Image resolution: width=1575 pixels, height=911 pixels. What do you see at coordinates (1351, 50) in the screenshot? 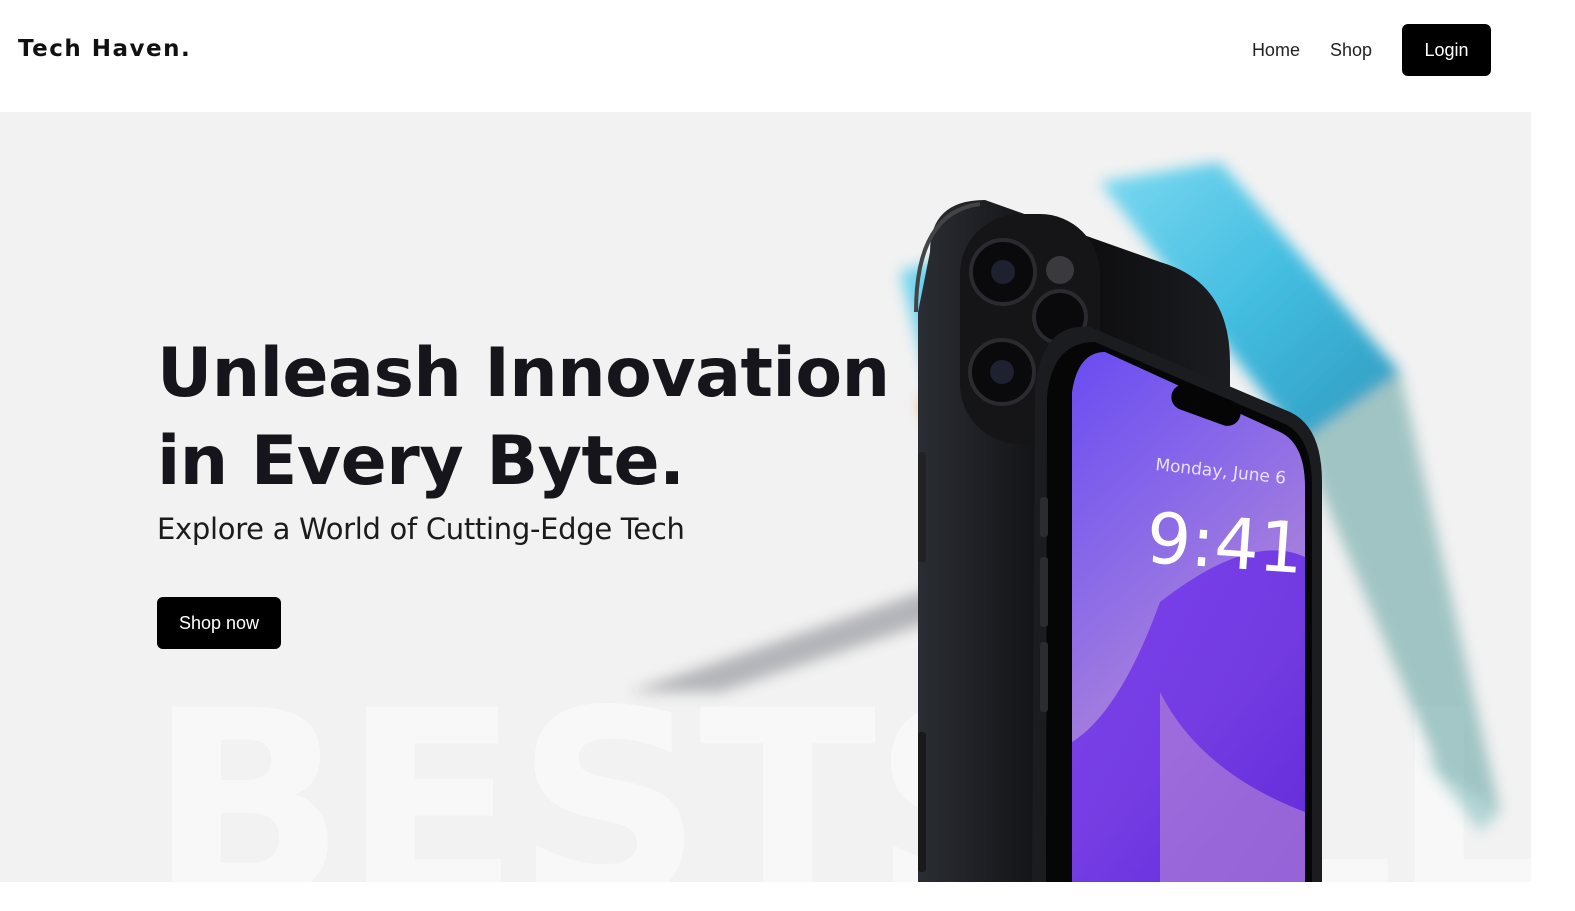
I see `nav-shop-link: Shop` at bounding box center [1351, 50].